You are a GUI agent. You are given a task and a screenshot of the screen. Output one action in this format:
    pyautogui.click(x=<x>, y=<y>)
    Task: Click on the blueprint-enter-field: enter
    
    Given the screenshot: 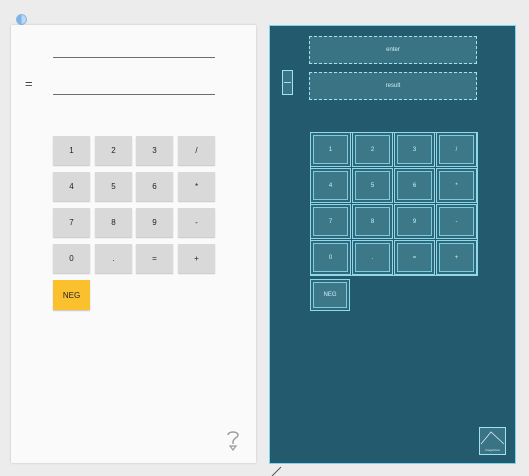 What is the action you would take?
    pyautogui.click(x=393, y=50)
    